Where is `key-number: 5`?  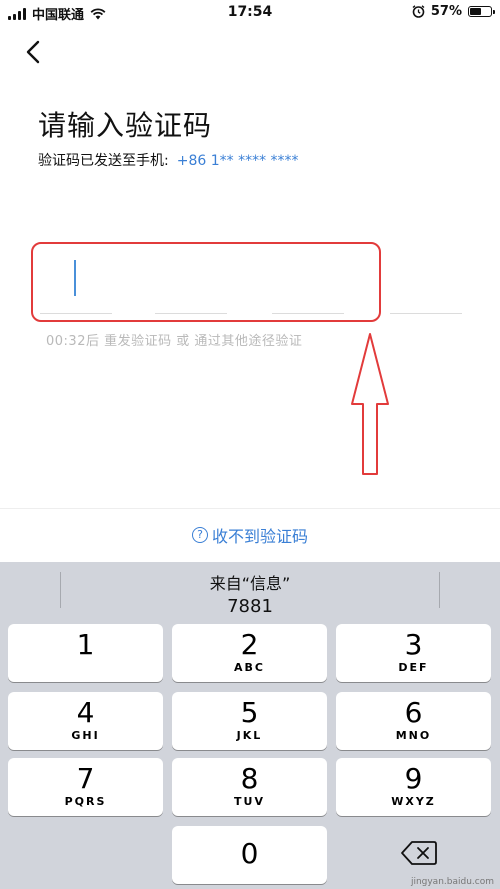 key-number: 5 is located at coordinates (249, 712).